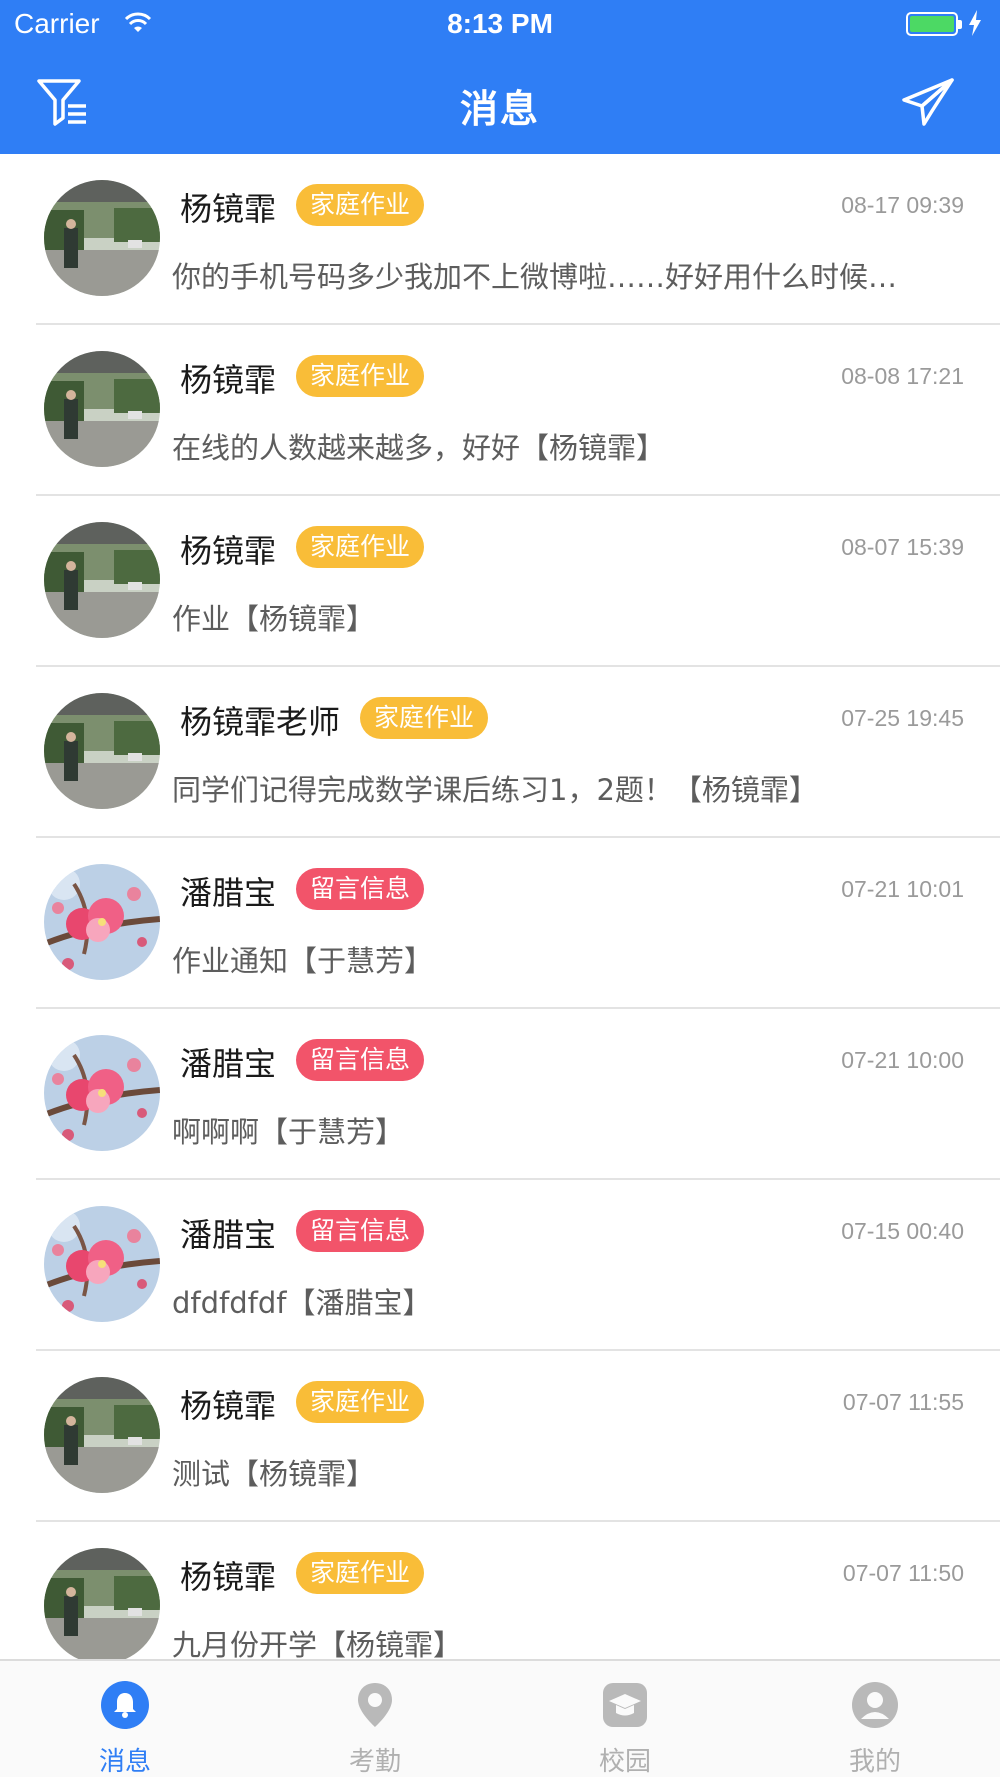 The height and width of the screenshot is (1779, 1000). I want to click on app-header: Carrier 8:13 PM 消息, so click(500, 77).